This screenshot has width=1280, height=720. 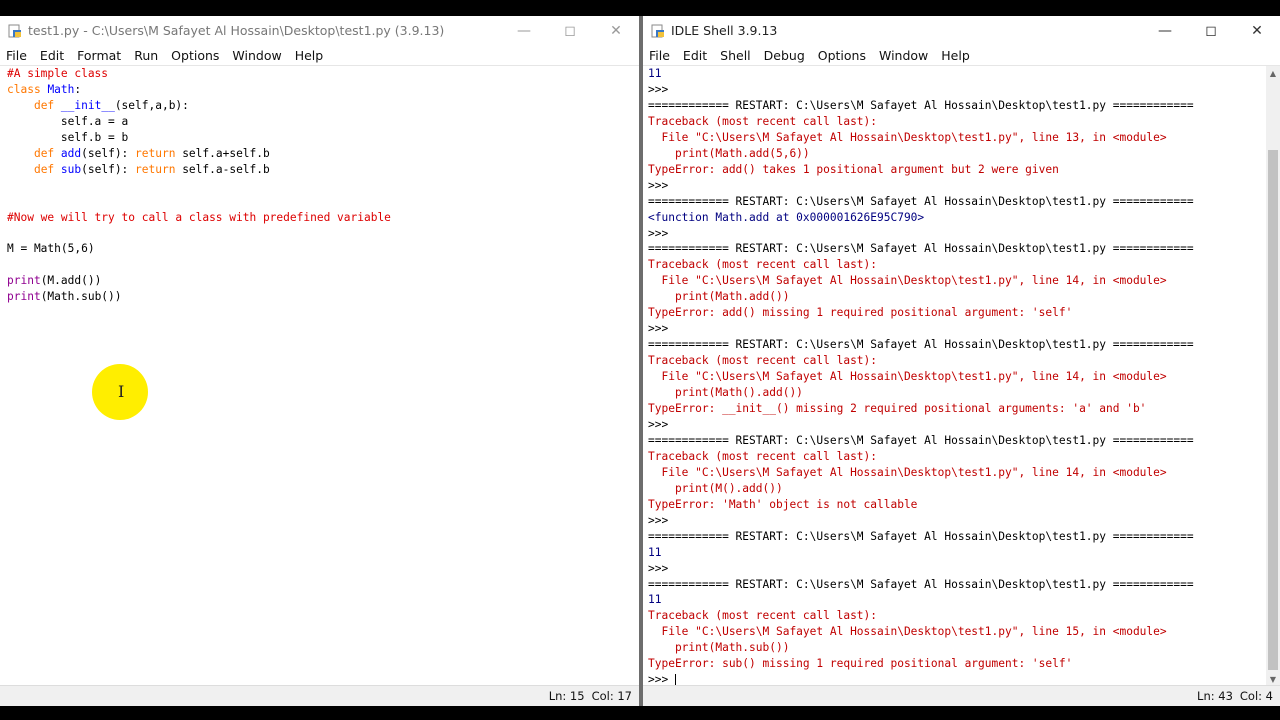 What do you see at coordinates (146, 55) in the screenshot?
I see `menu-run: Run` at bounding box center [146, 55].